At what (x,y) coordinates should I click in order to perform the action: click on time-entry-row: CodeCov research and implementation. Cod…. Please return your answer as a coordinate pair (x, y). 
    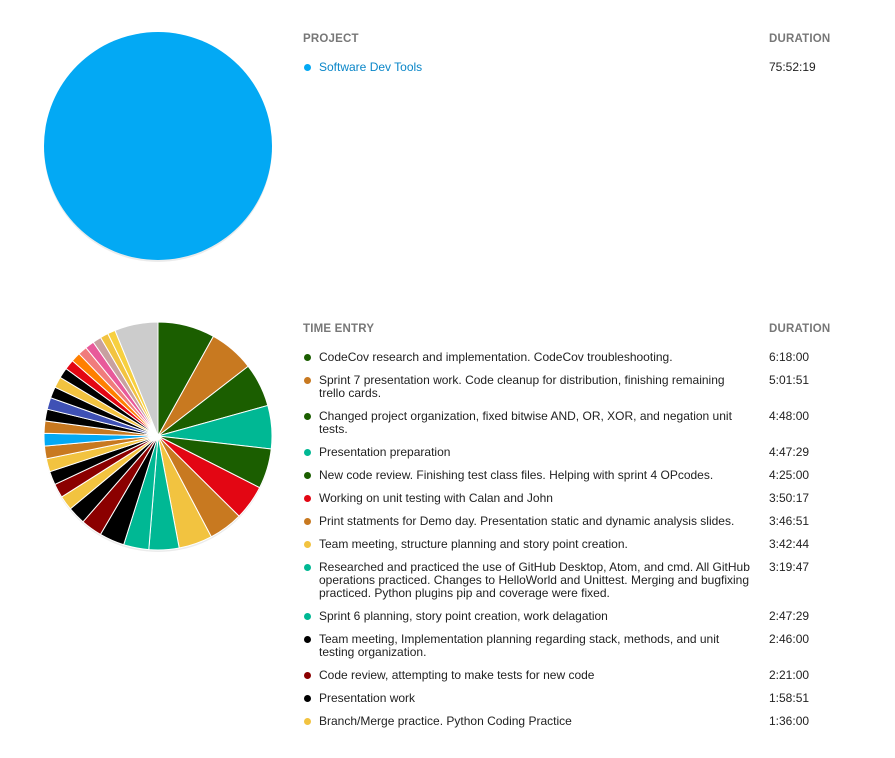
    Looking at the image, I should click on (573, 357).